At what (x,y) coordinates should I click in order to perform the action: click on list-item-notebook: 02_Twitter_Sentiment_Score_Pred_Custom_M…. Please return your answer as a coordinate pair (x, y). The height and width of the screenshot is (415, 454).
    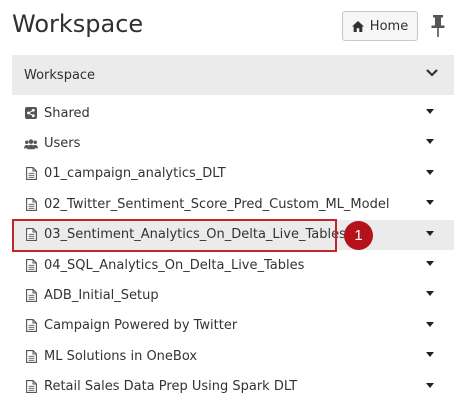
    Looking at the image, I should click on (233, 204).